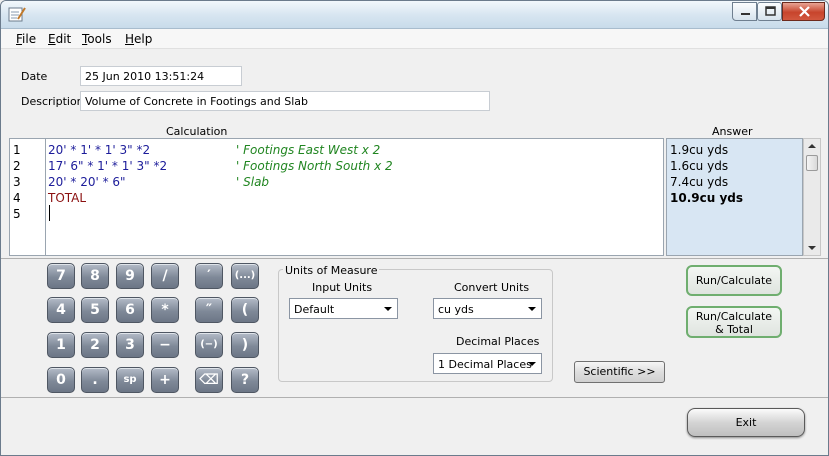 The width and height of the screenshot is (829, 456). Describe the element at coordinates (130, 345) in the screenshot. I see `key-3: 3` at that location.